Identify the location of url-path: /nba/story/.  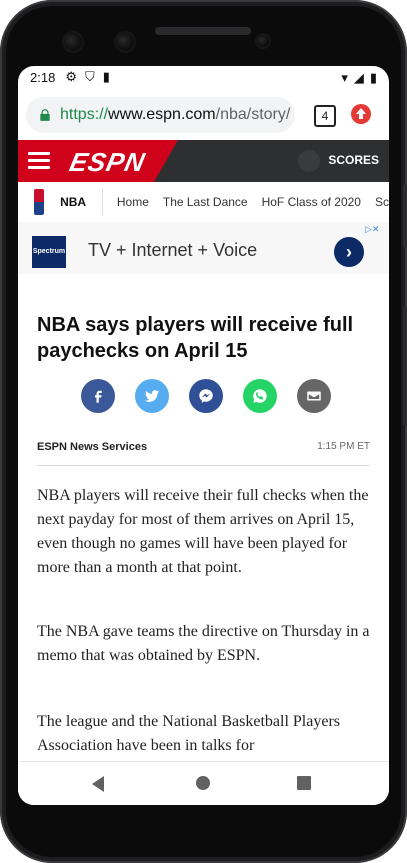
(253, 114).